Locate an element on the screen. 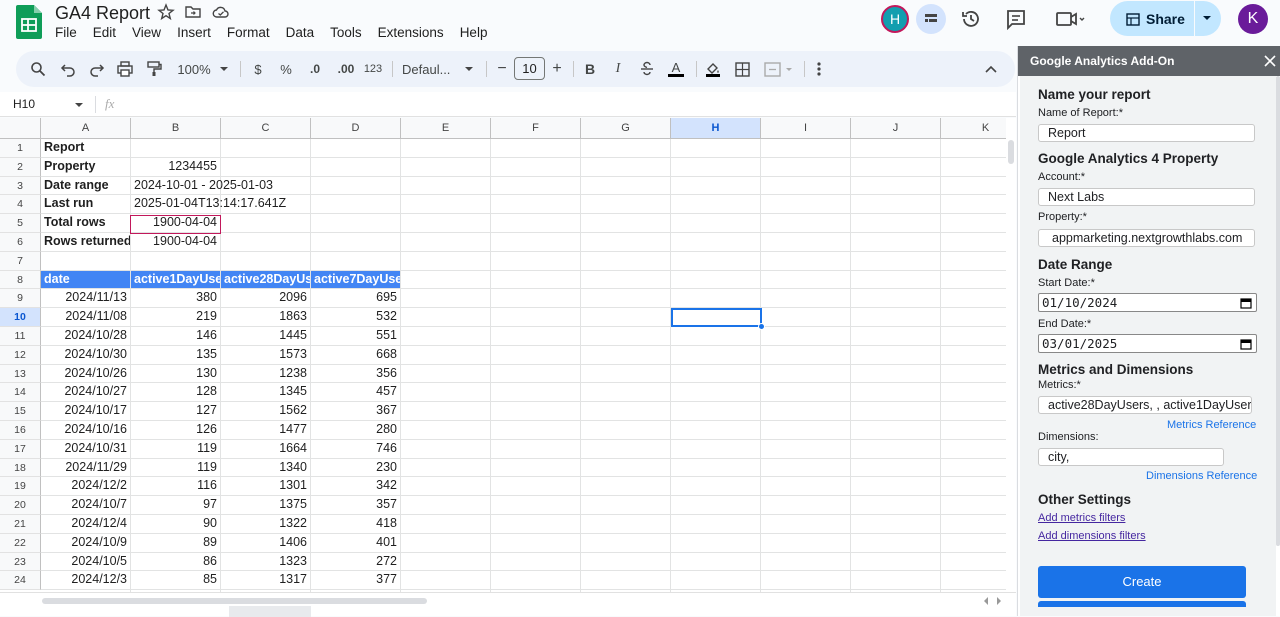  table-data-cell: 2024/10/17 is located at coordinates (85, 411).